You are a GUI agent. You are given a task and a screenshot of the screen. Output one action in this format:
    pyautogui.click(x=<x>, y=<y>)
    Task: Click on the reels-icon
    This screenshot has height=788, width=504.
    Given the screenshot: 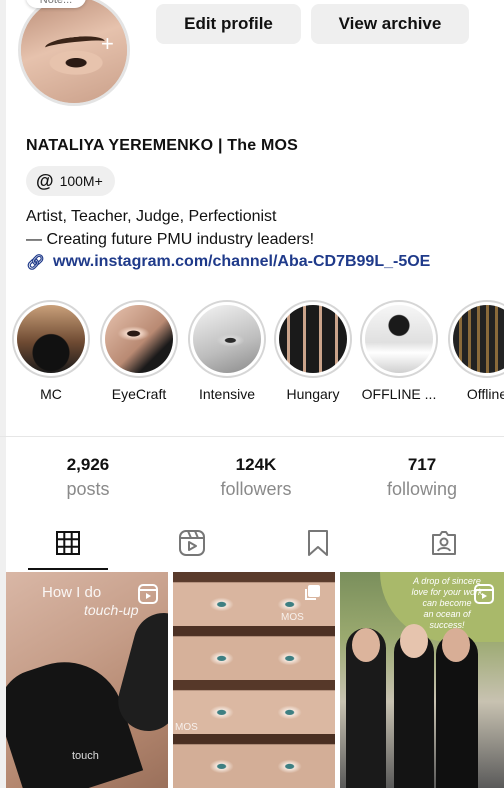 What is the action you would take?
    pyautogui.click(x=192, y=543)
    